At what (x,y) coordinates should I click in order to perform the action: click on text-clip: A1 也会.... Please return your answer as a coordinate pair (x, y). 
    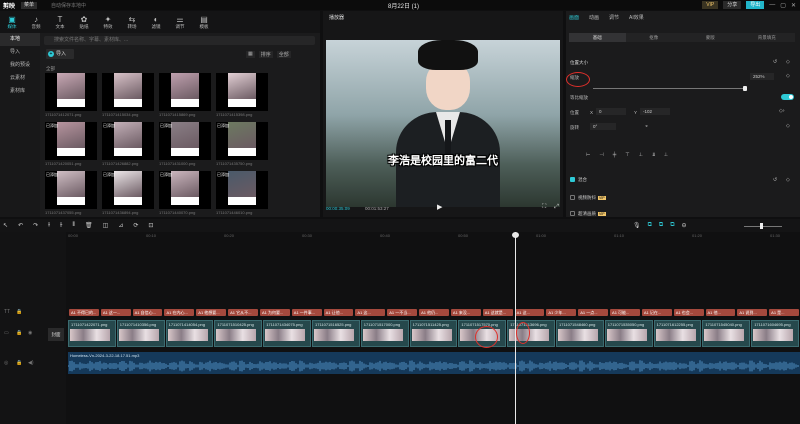
    Looking at the image, I should click on (688, 312).